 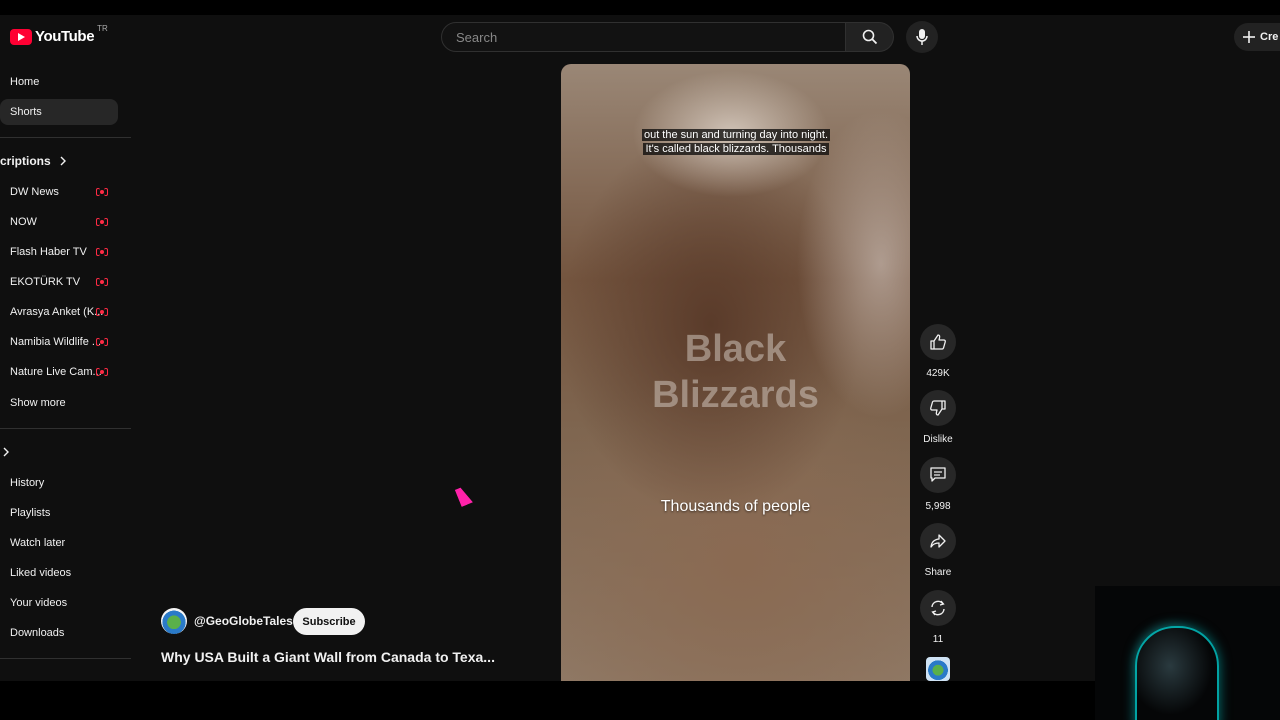 I want to click on sidebar-item-label: Liked videos, so click(x=41, y=573).